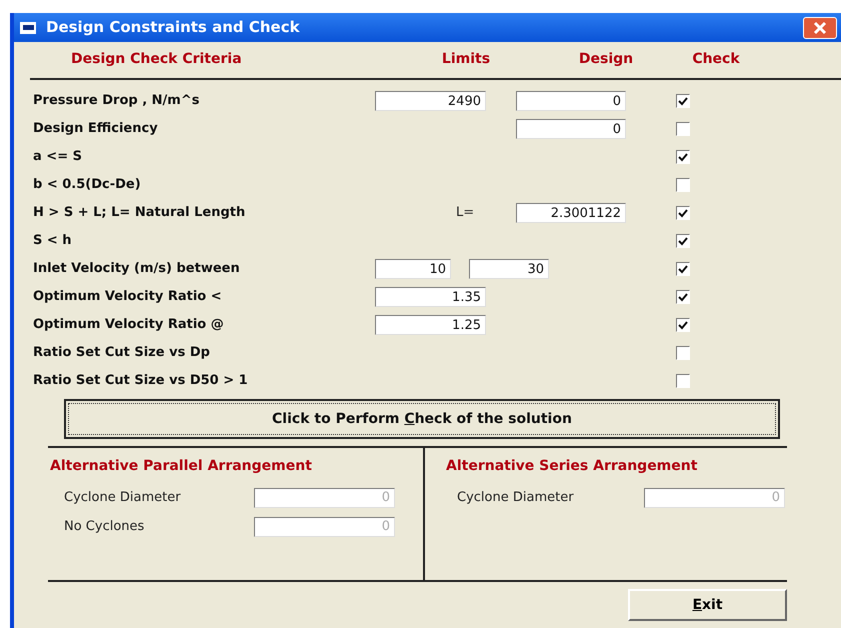 The width and height of the screenshot is (841, 628). I want to click on input-field: 30, so click(509, 269).